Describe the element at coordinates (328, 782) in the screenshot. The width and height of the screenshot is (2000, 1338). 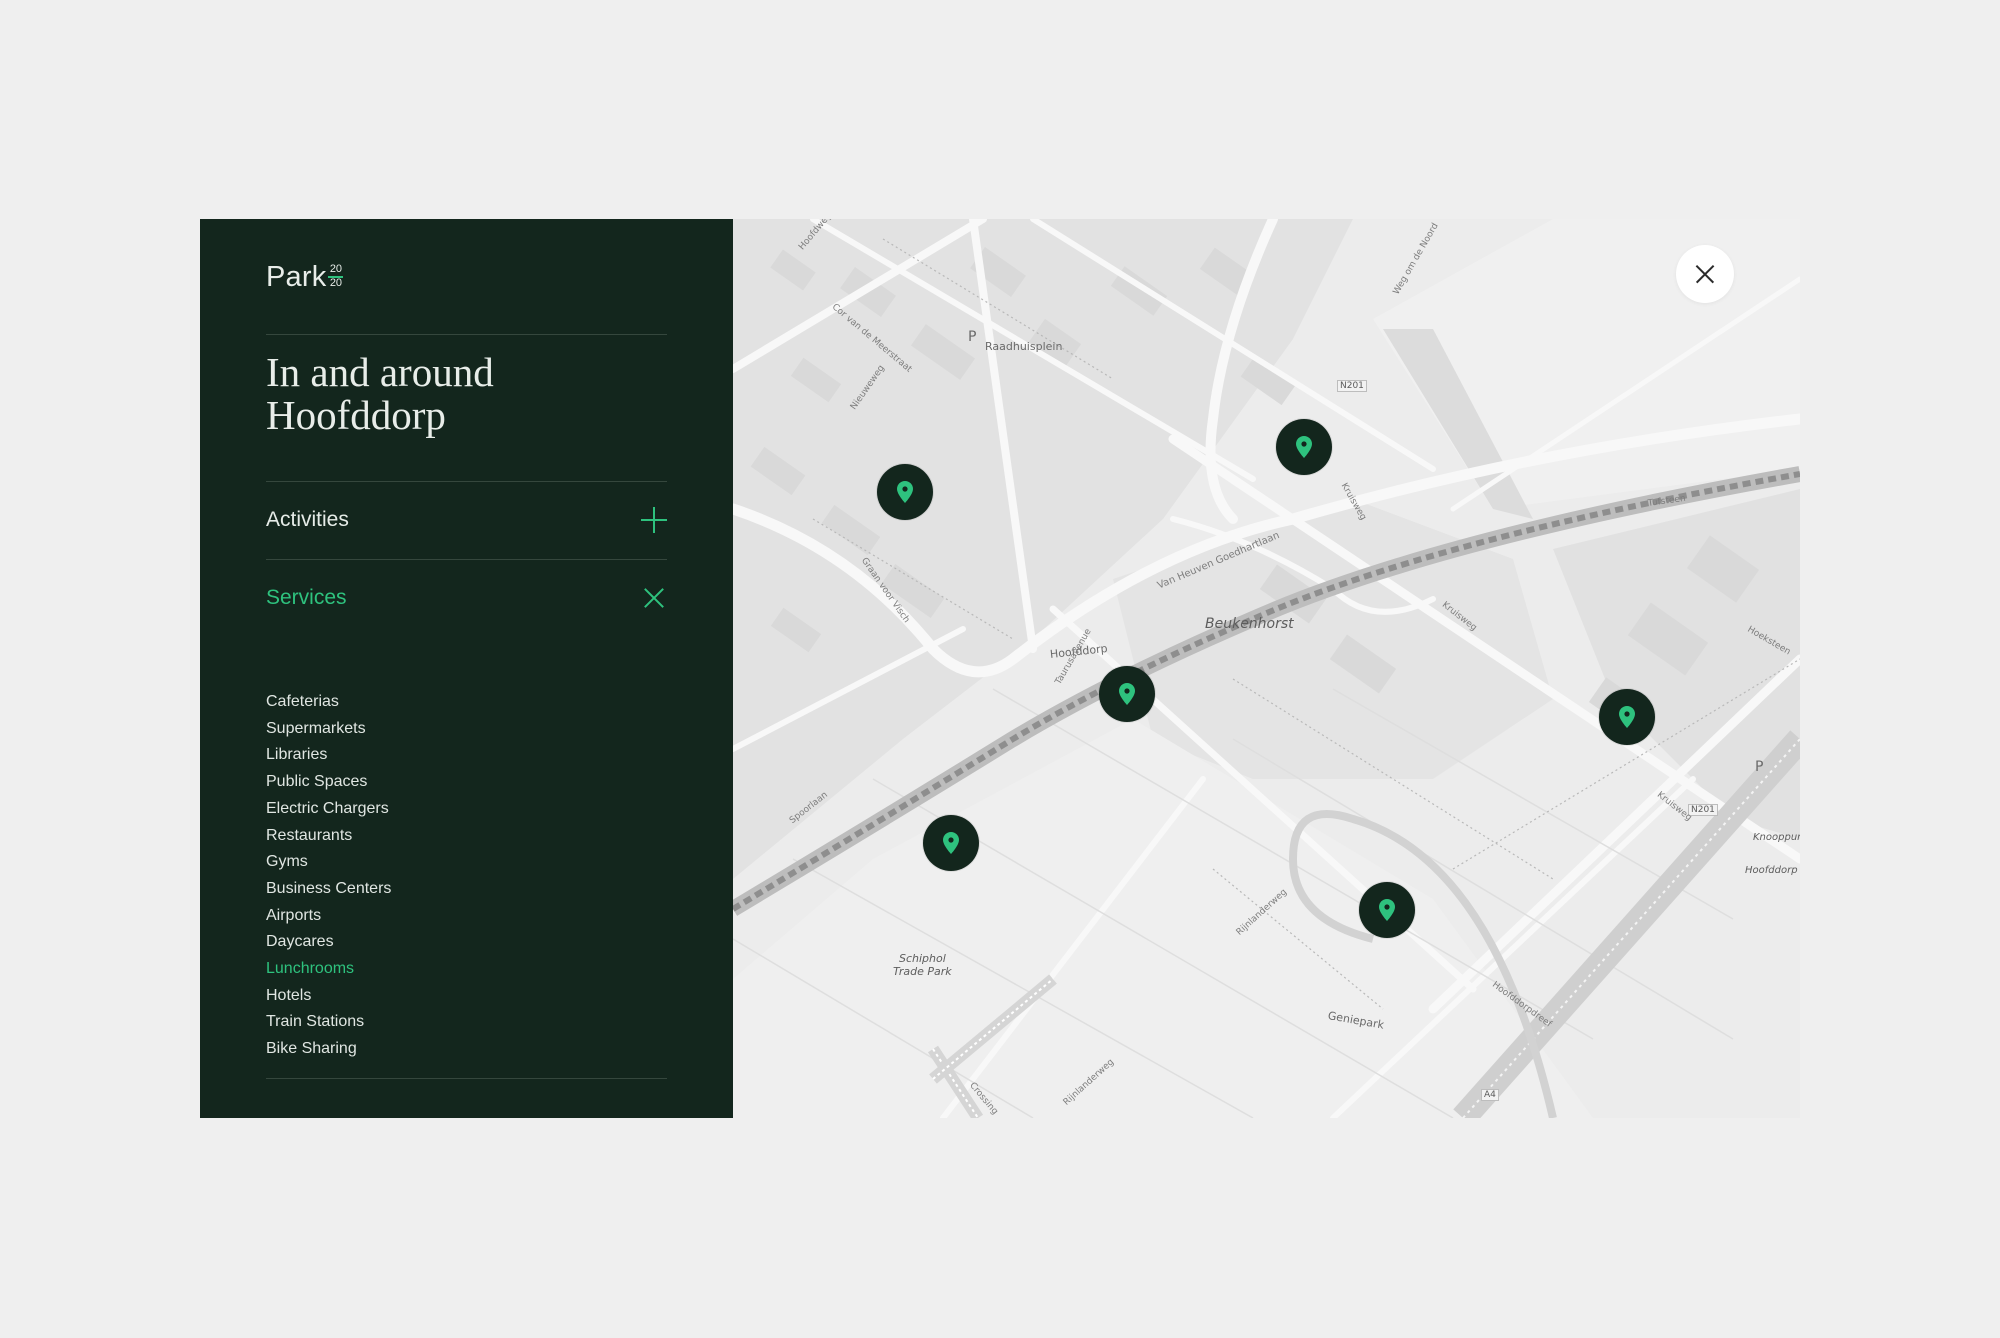
I see `service-item-public-spaces: Public Spaces` at that location.